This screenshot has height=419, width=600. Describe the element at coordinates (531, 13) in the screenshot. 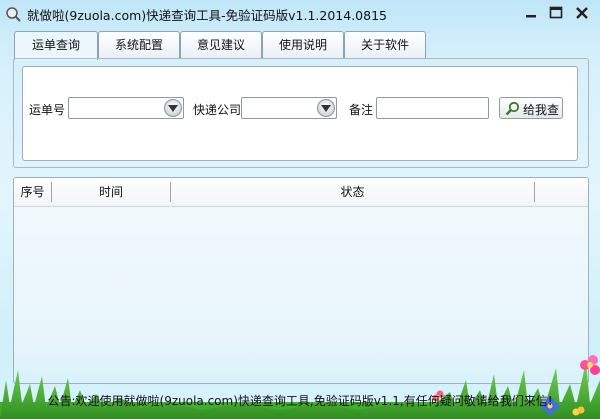

I see `minimize-icon` at that location.